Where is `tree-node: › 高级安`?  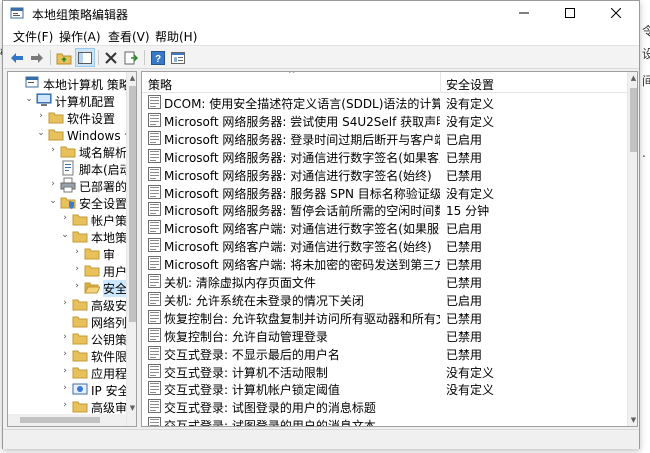 tree-node: › 高级安 is located at coordinates (67, 304).